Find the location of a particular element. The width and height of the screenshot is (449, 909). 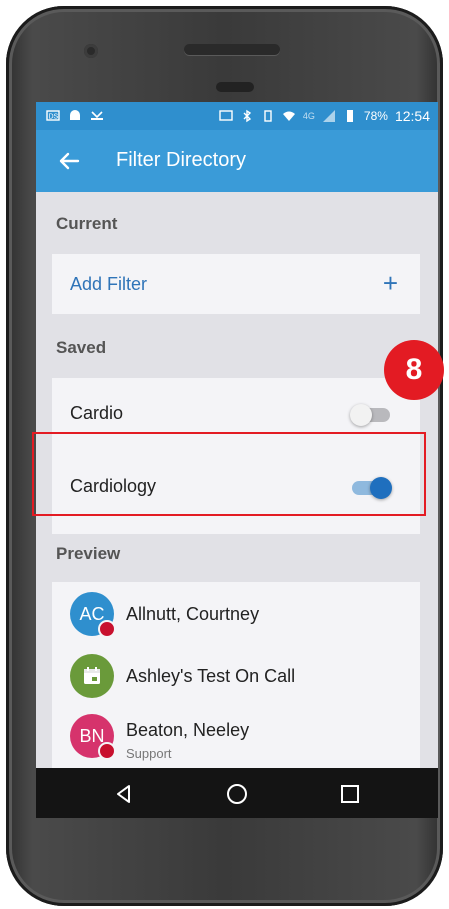

list-item: BN Beaton, Neeley Support is located at coordinates (236, 737).